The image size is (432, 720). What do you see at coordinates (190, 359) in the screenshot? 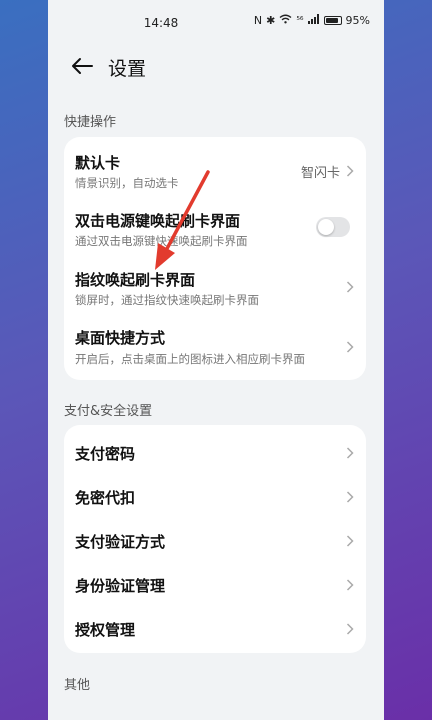
I see `row-subtitle: 开启后，点击桌面上的图标进入相应刷卡界面` at bounding box center [190, 359].